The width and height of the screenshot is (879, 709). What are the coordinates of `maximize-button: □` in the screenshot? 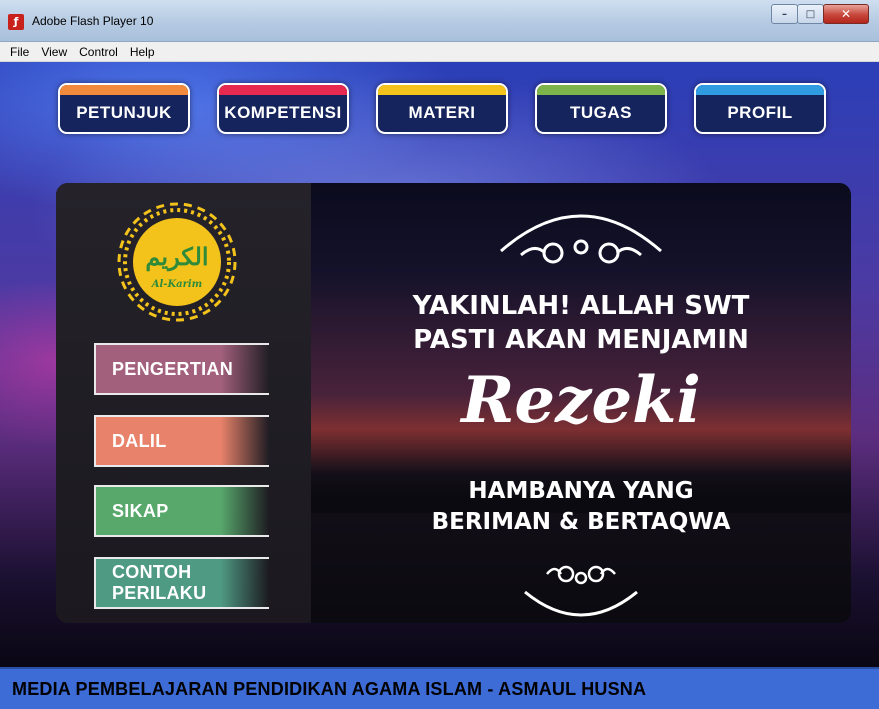 It's located at (810, 14).